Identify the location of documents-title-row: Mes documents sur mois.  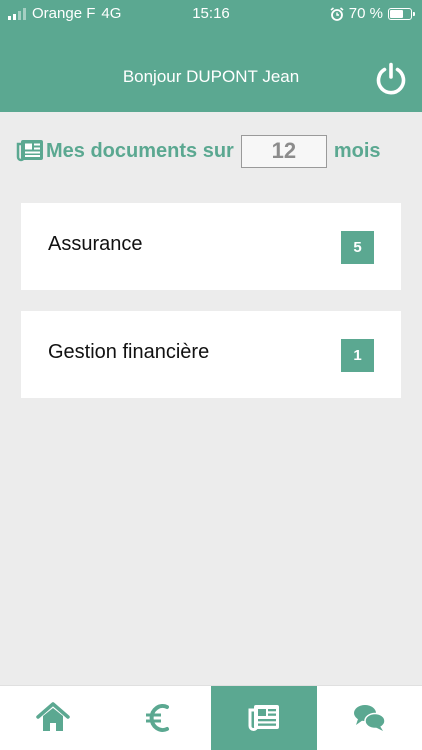
(214, 151).